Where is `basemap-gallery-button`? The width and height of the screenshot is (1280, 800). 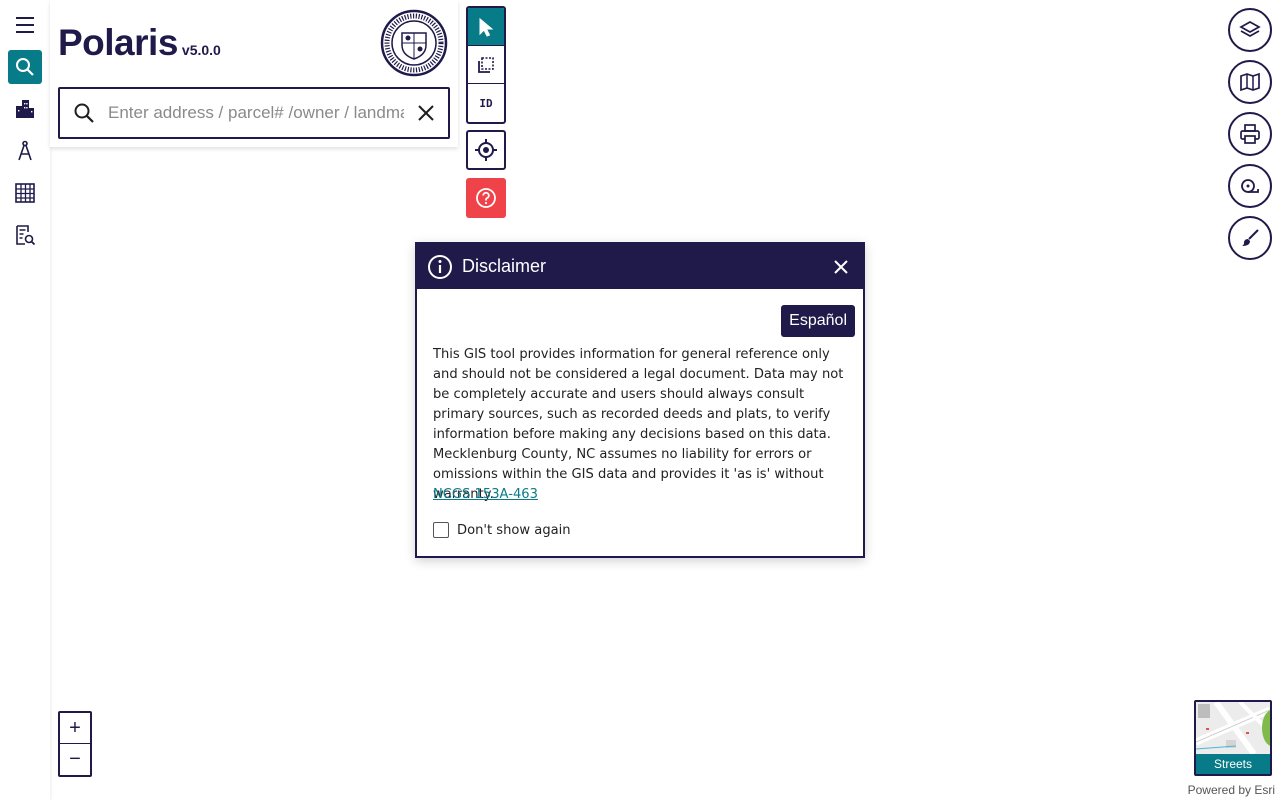
basemap-gallery-button is located at coordinates (1250, 82).